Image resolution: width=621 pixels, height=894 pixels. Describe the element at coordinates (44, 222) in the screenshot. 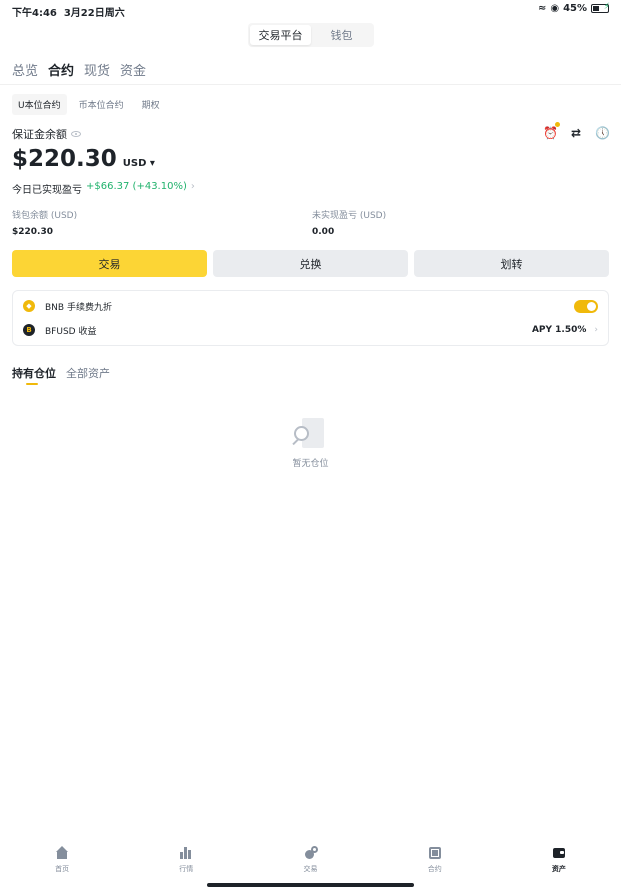

I see `wallet-balance-stat: 钱包余额 (USD) $220.30` at that location.